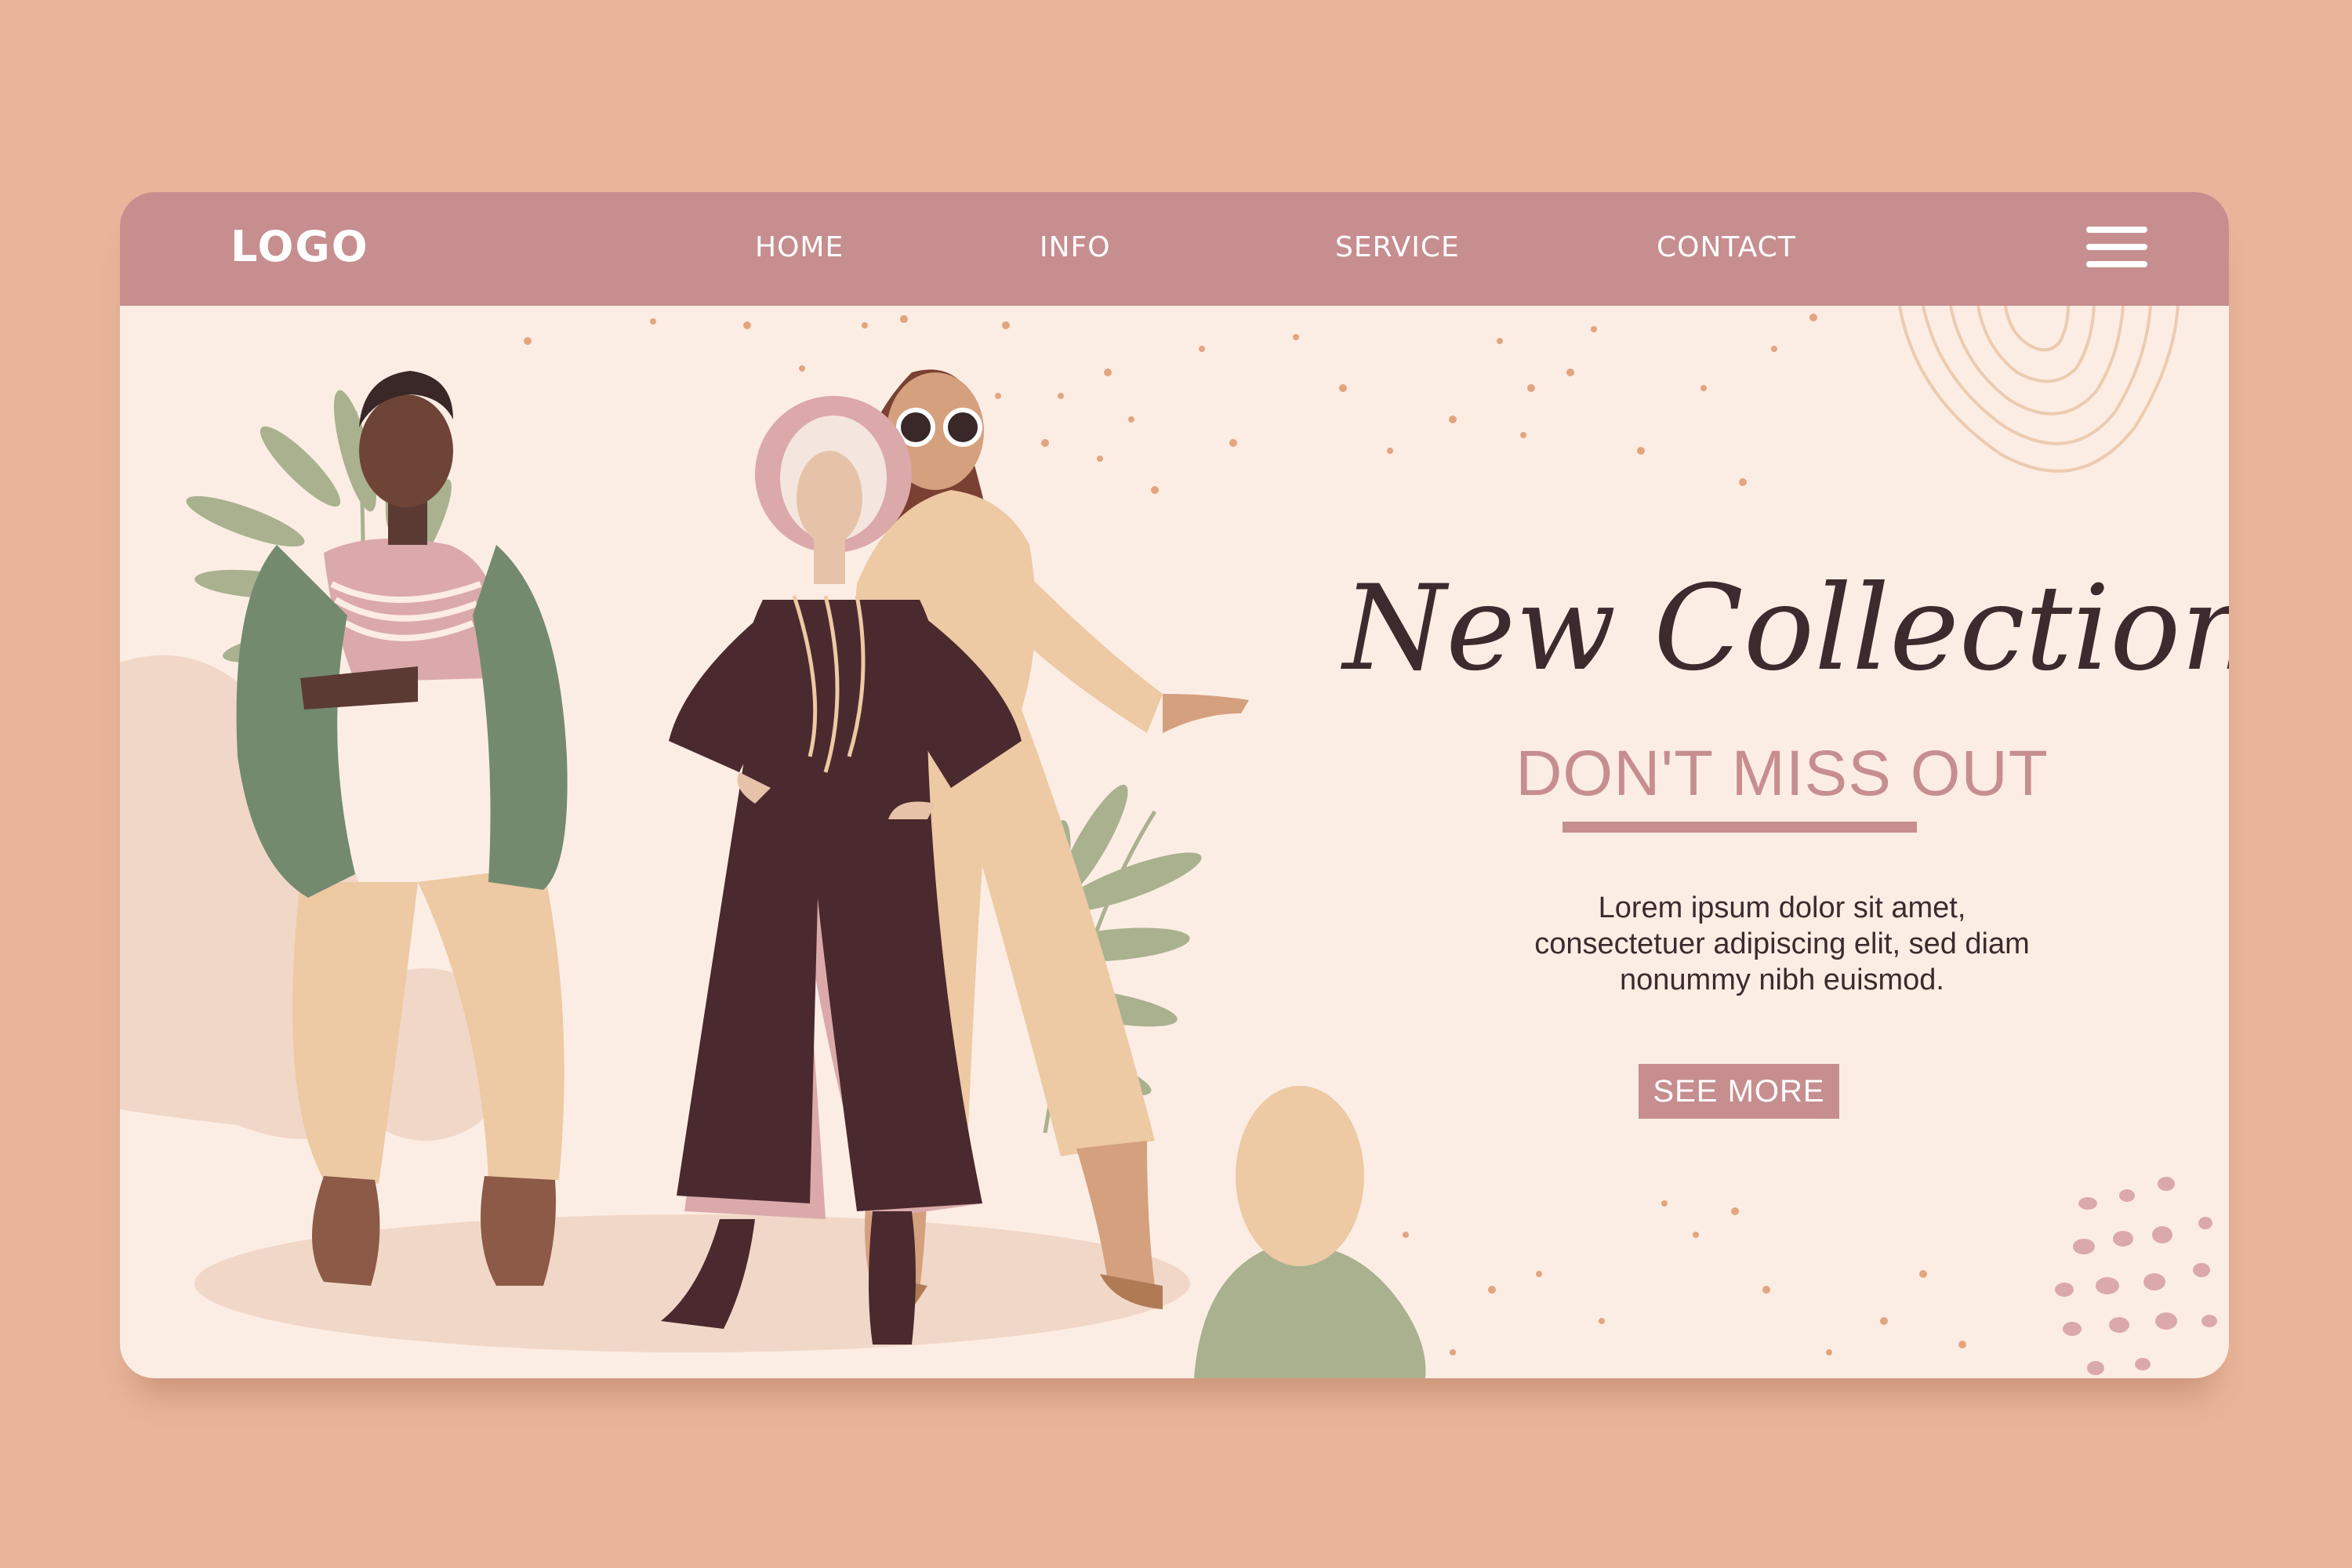 The height and width of the screenshot is (1568, 2352). I want to click on hero-description-line: Lorem ipsum dolor sit amet,, so click(1782, 908).